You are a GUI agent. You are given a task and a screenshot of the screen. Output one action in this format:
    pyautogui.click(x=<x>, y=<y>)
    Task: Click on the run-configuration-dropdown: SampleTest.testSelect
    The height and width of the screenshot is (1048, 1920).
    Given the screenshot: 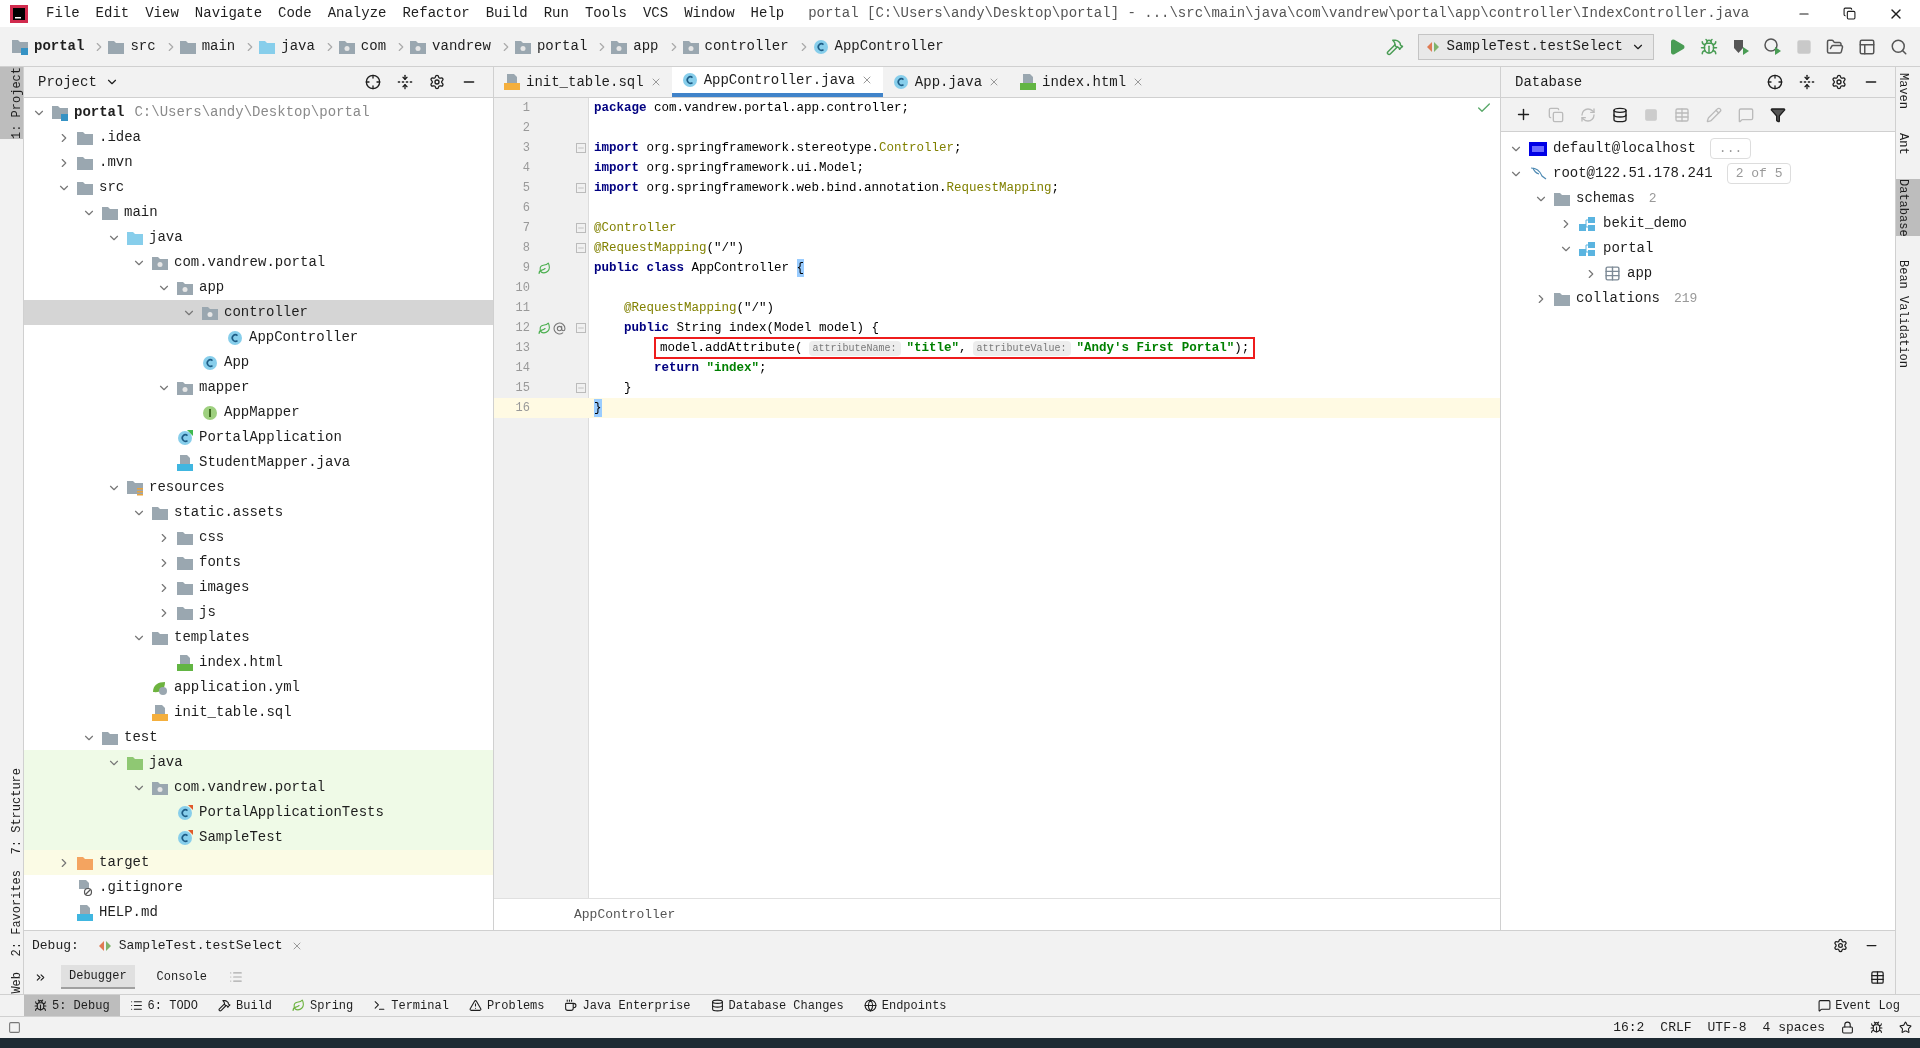 What is the action you would take?
    pyautogui.click(x=1535, y=46)
    